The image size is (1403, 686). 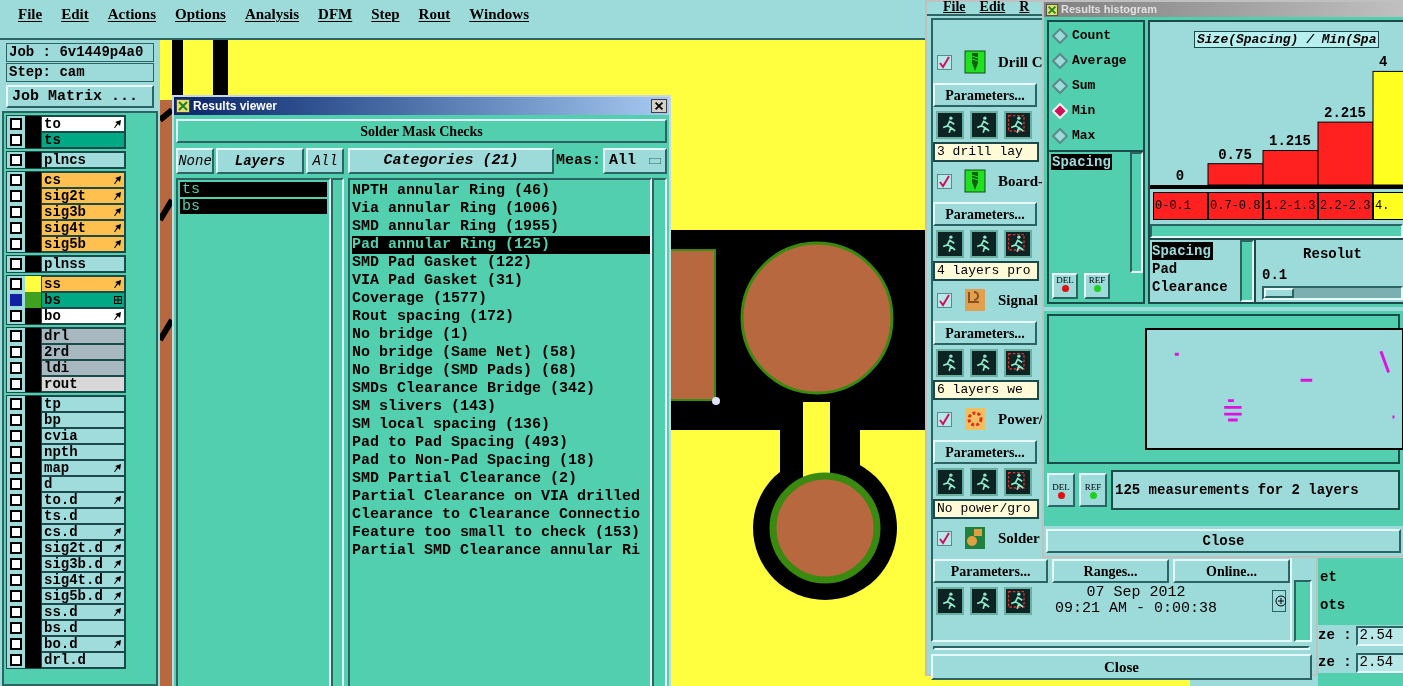 I want to click on layer-button: plncs, so click(x=83, y=160).